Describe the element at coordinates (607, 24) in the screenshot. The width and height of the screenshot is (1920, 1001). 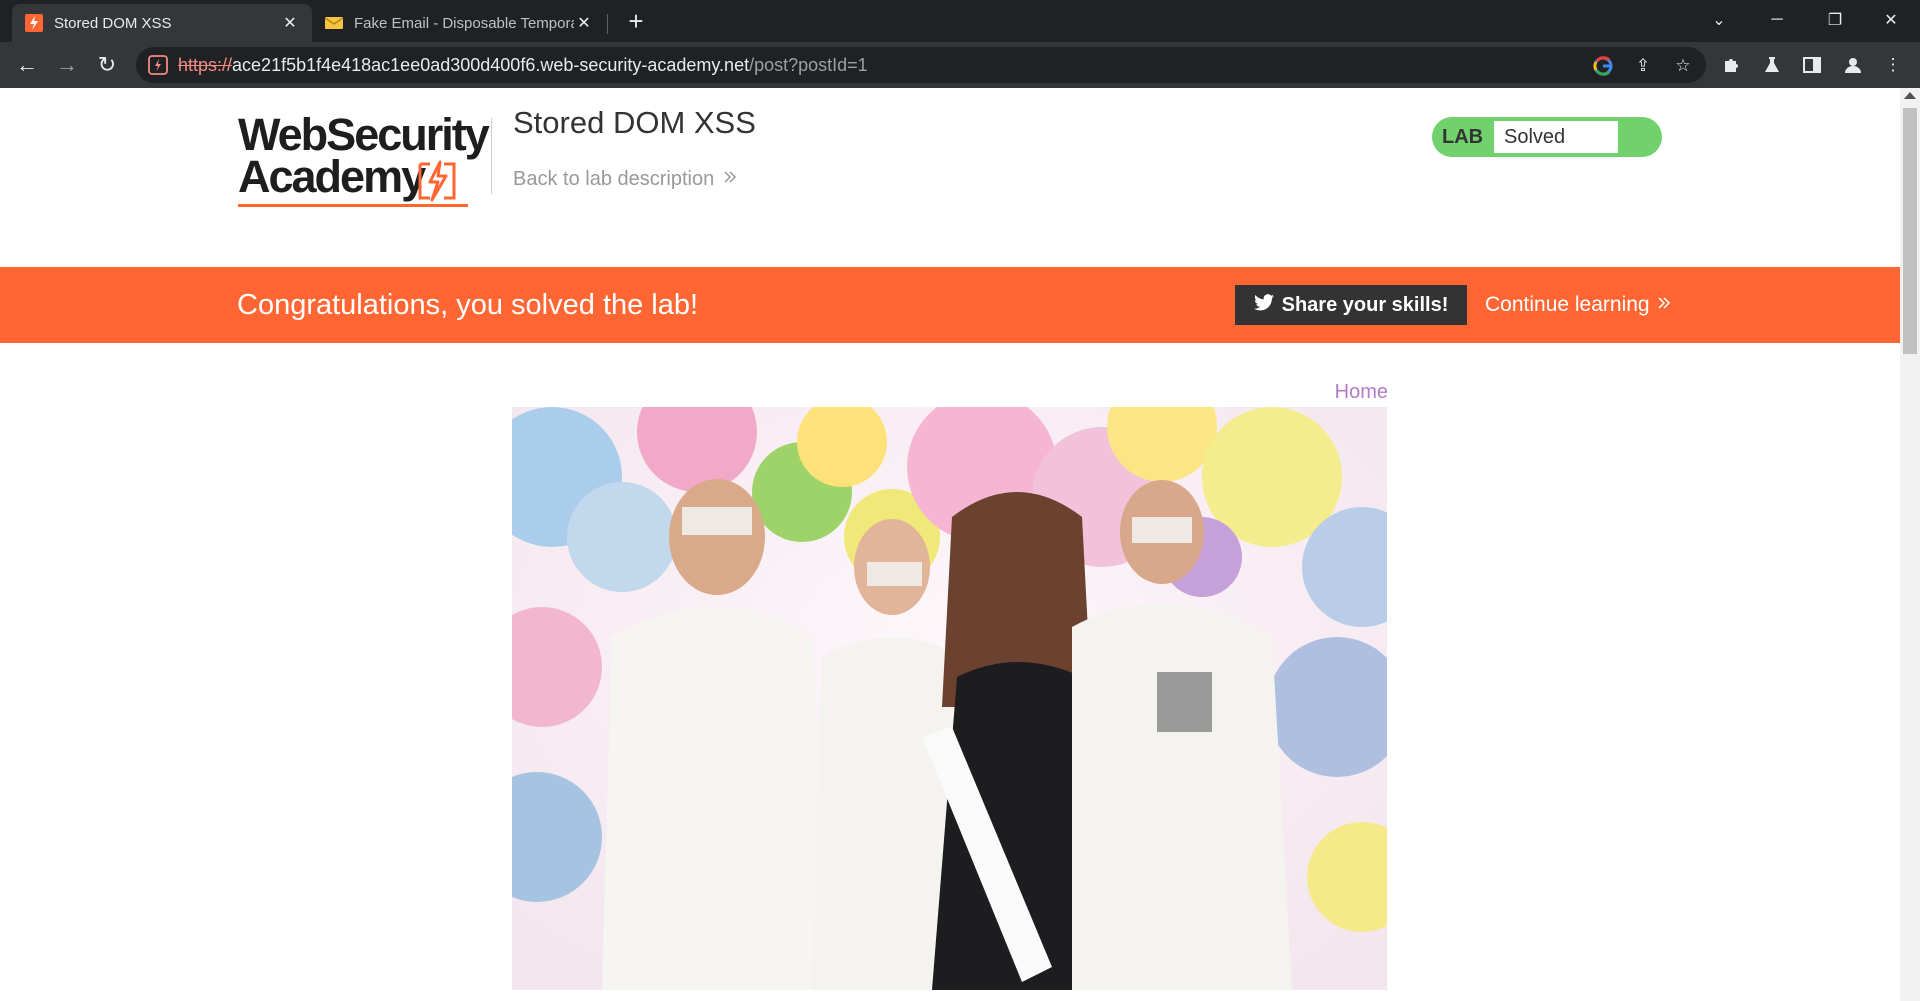
I see `tab-separator` at that location.